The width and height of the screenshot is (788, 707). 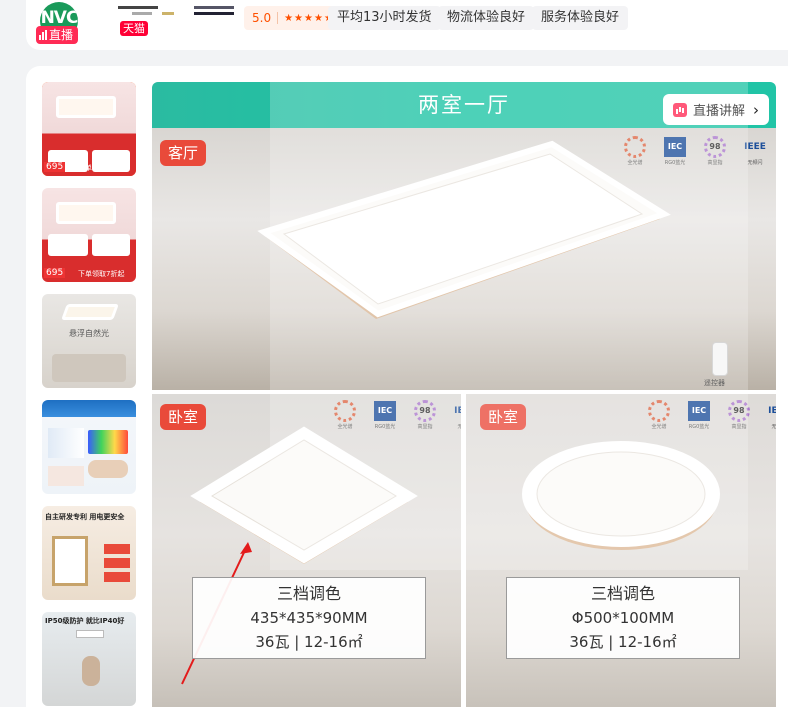 I want to click on ieee-icon: IEEE, so click(x=772, y=411).